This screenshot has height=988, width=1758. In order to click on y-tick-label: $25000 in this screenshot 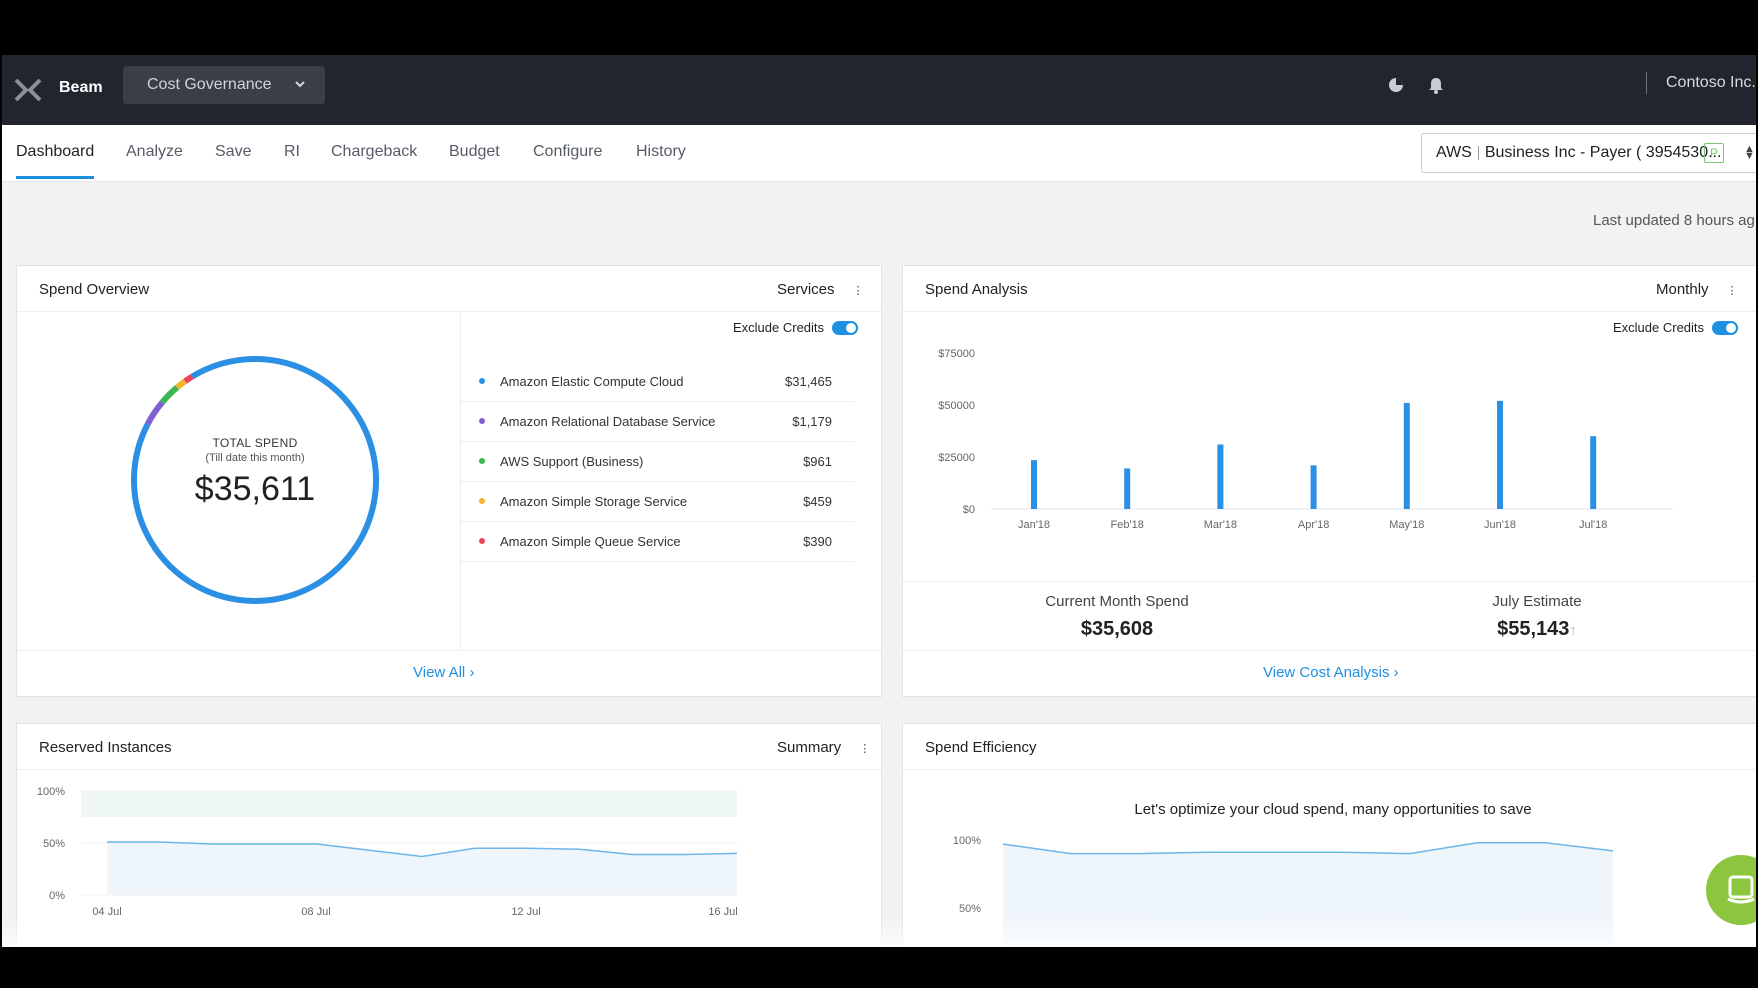, I will do `click(956, 458)`.